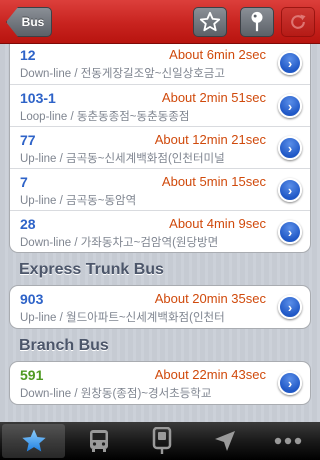 The height and width of the screenshot is (460, 320). Describe the element at coordinates (116, 394) in the screenshot. I see `route-direction: Down-line / 원창동(종점)~경서초등학교` at that location.